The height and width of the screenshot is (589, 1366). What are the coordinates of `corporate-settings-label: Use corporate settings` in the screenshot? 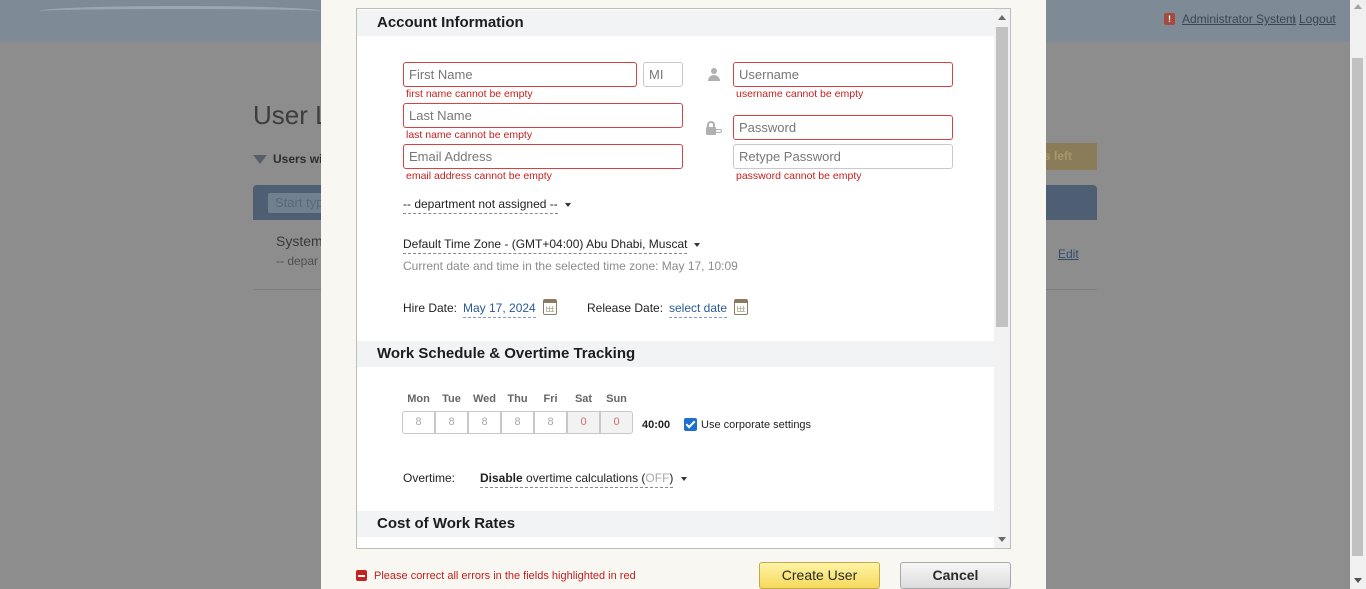 It's located at (756, 425).